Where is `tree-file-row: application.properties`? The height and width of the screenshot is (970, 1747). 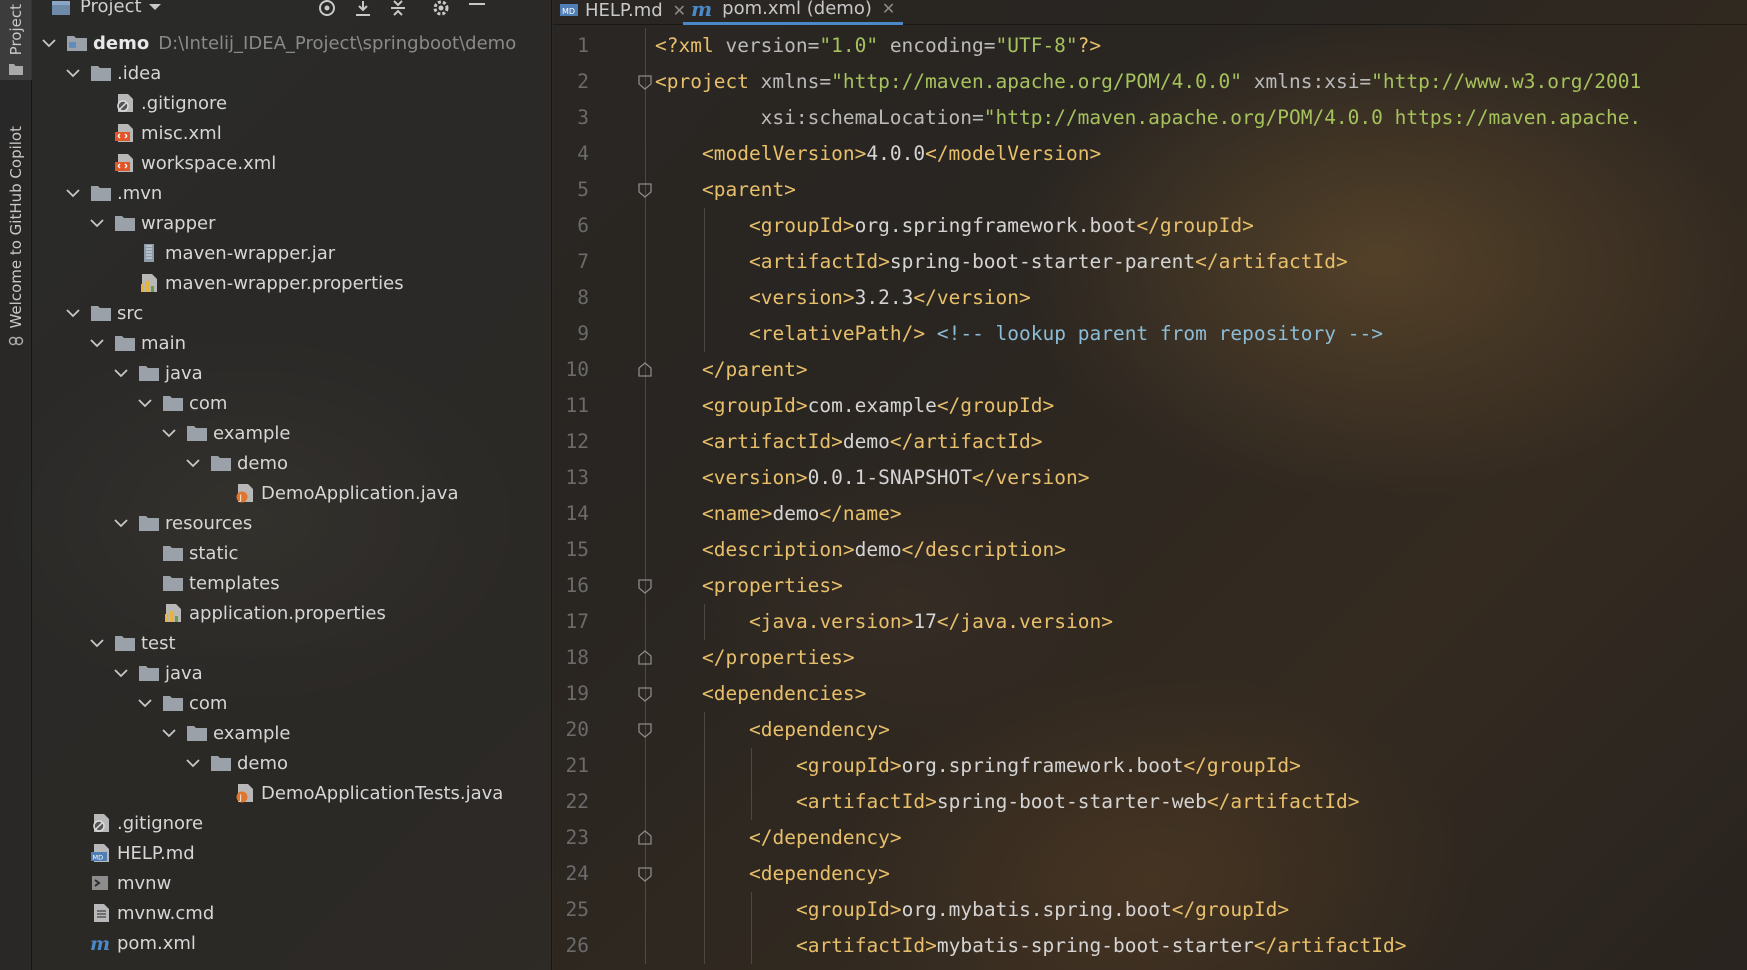 tree-file-row: application.properties is located at coordinates (292, 613).